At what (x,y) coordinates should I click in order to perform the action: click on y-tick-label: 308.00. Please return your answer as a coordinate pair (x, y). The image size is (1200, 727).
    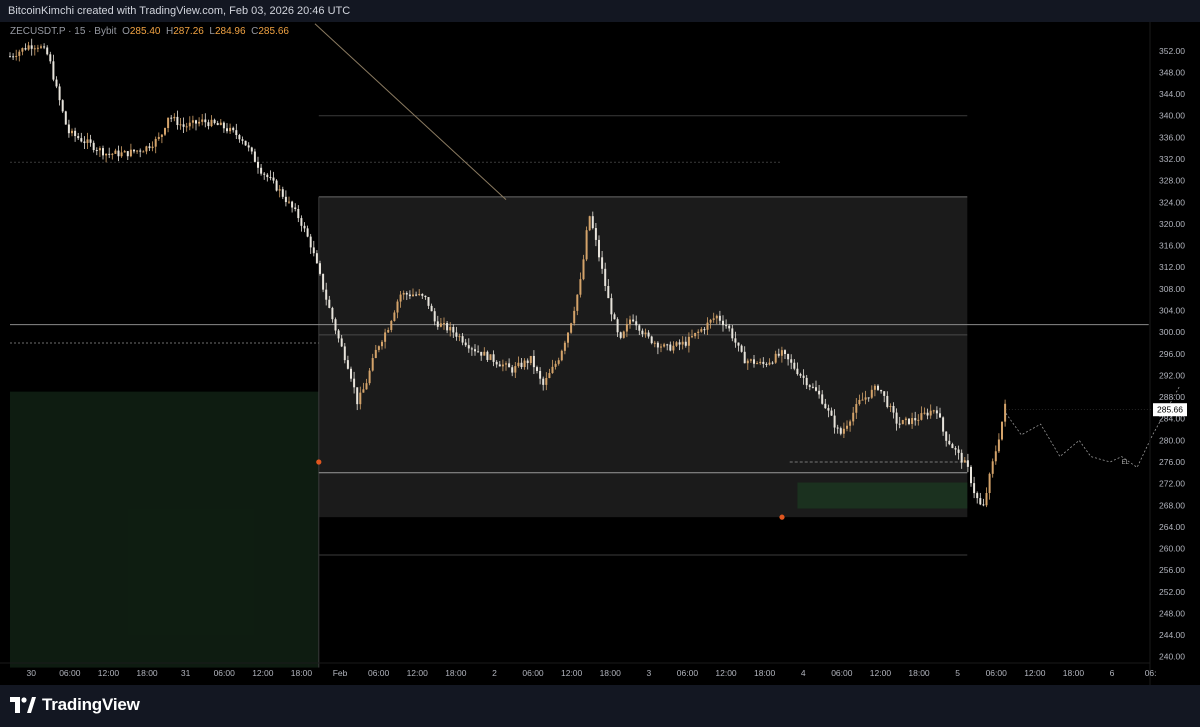
    Looking at the image, I should click on (1172, 289).